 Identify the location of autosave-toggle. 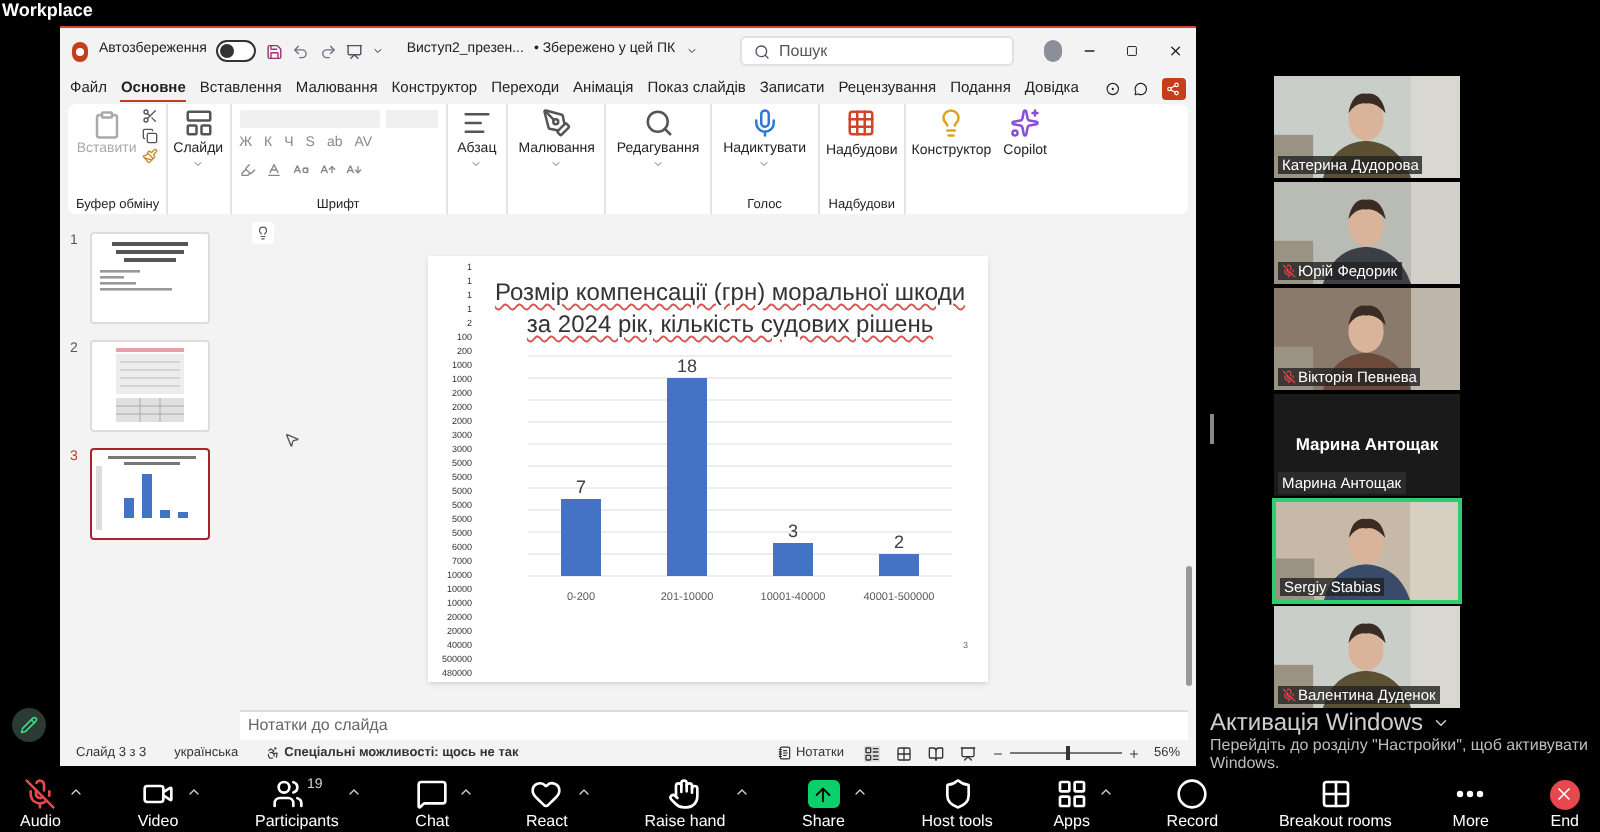
(236, 51).